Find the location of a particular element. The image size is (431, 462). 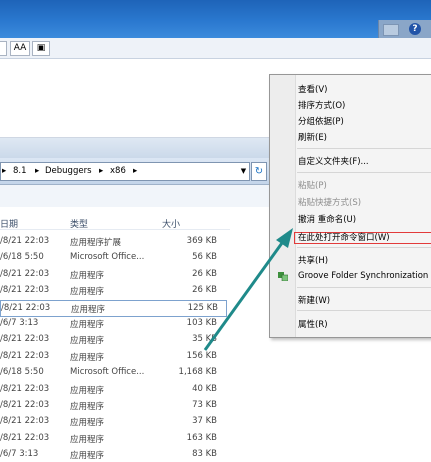

breadcrumb-item-x86: x86 is located at coordinates (118, 171).